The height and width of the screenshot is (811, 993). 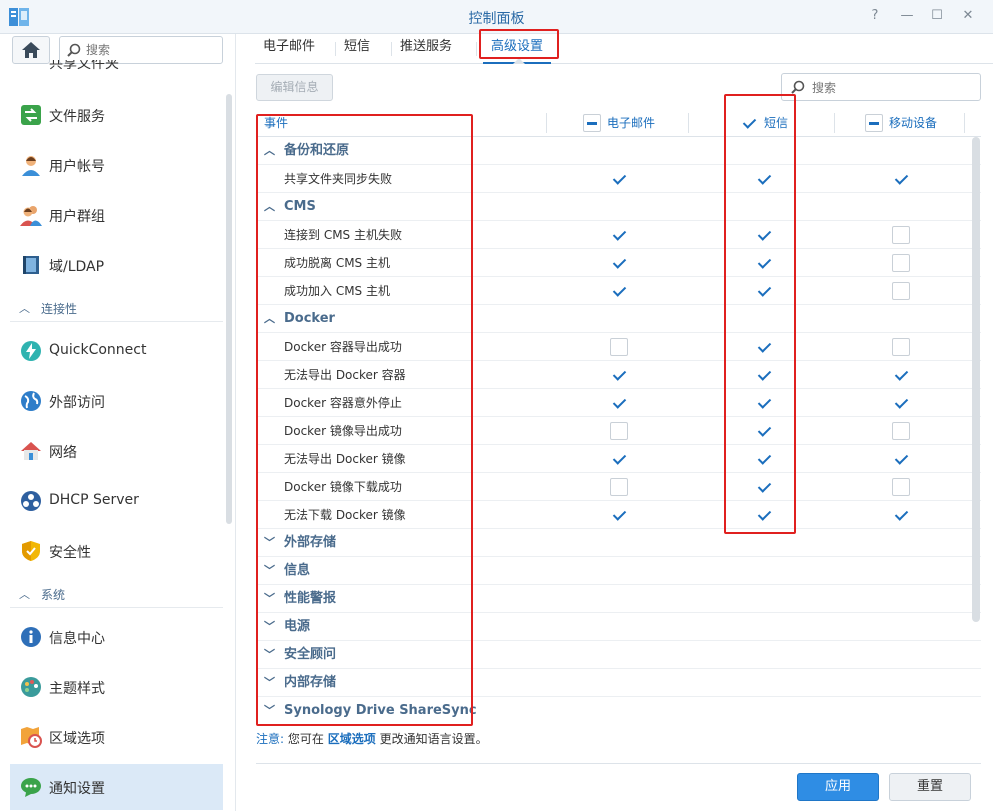 What do you see at coordinates (229, 309) in the screenshot?
I see `sidebar-scrollbar` at bounding box center [229, 309].